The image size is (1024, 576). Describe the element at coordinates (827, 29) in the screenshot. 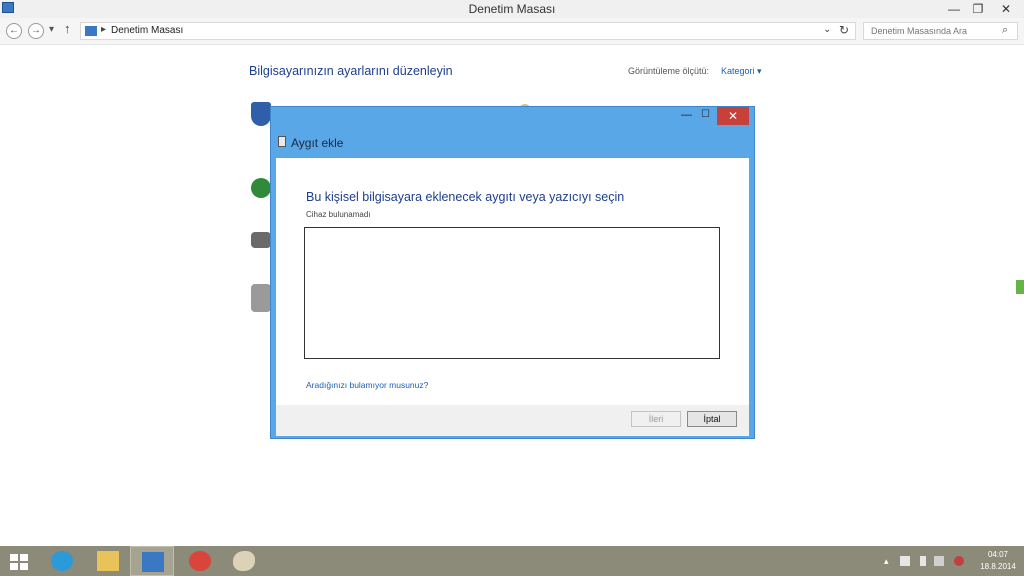

I see `address-dropdown-icon: ⌄` at that location.